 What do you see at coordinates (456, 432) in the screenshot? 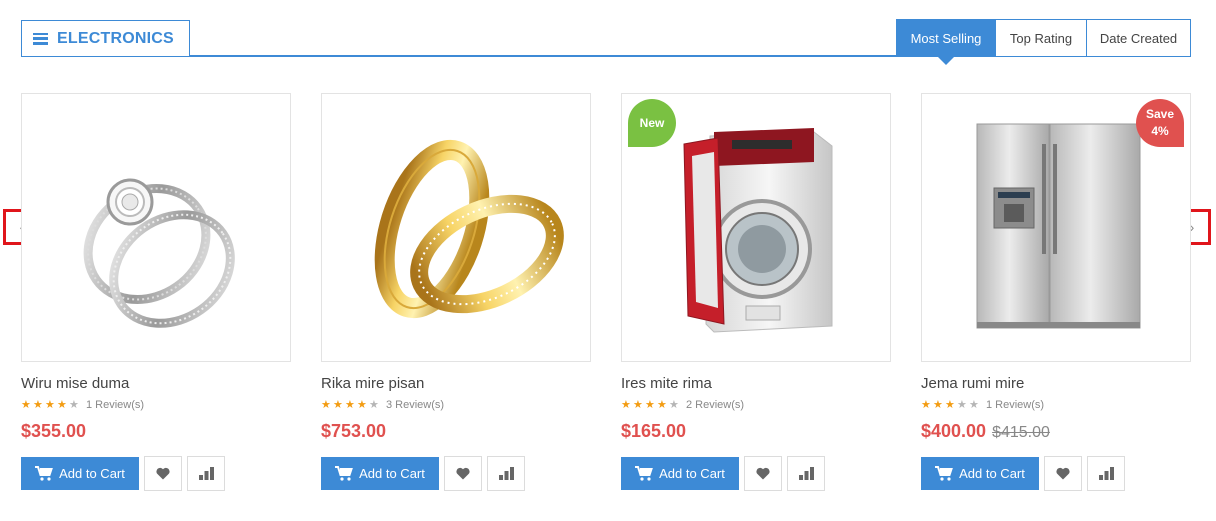
I see `price-row: $753.00` at bounding box center [456, 432].